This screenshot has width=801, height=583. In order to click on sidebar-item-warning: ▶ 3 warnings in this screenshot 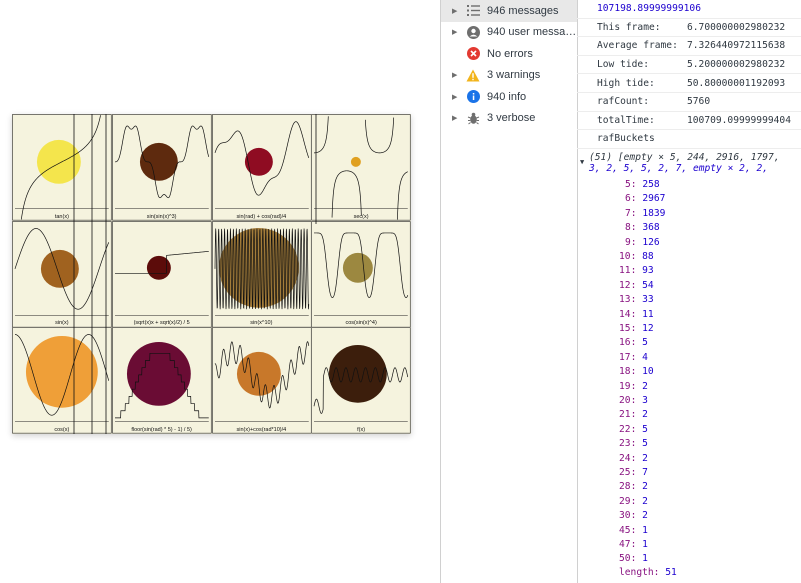, I will do `click(509, 76)`.